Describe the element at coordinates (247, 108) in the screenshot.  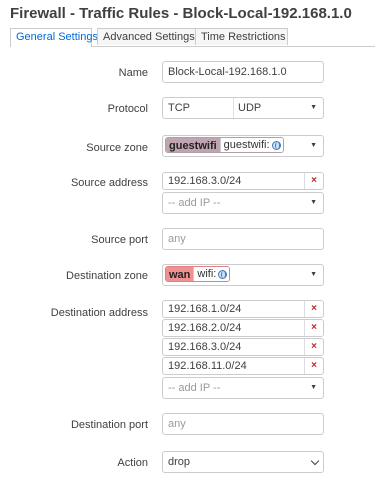
I see `protocol-udp: UDP` at that location.